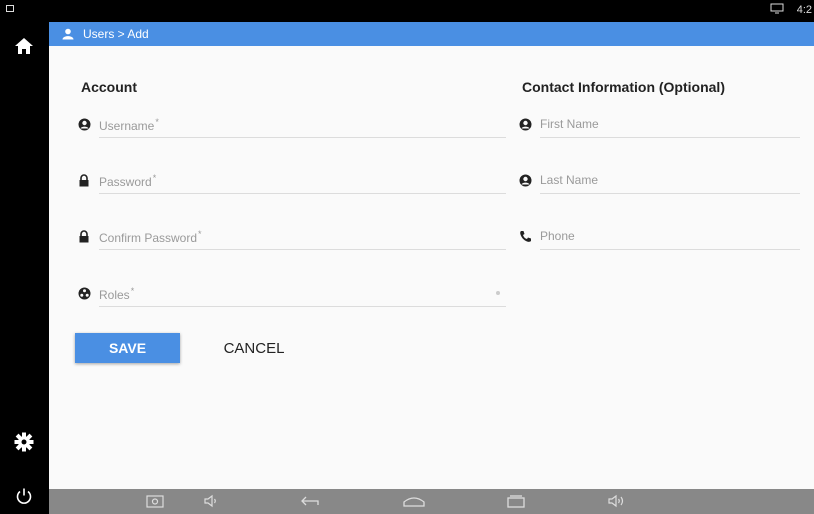 This screenshot has width=814, height=514. I want to click on save-button: SAVE, so click(127, 348).